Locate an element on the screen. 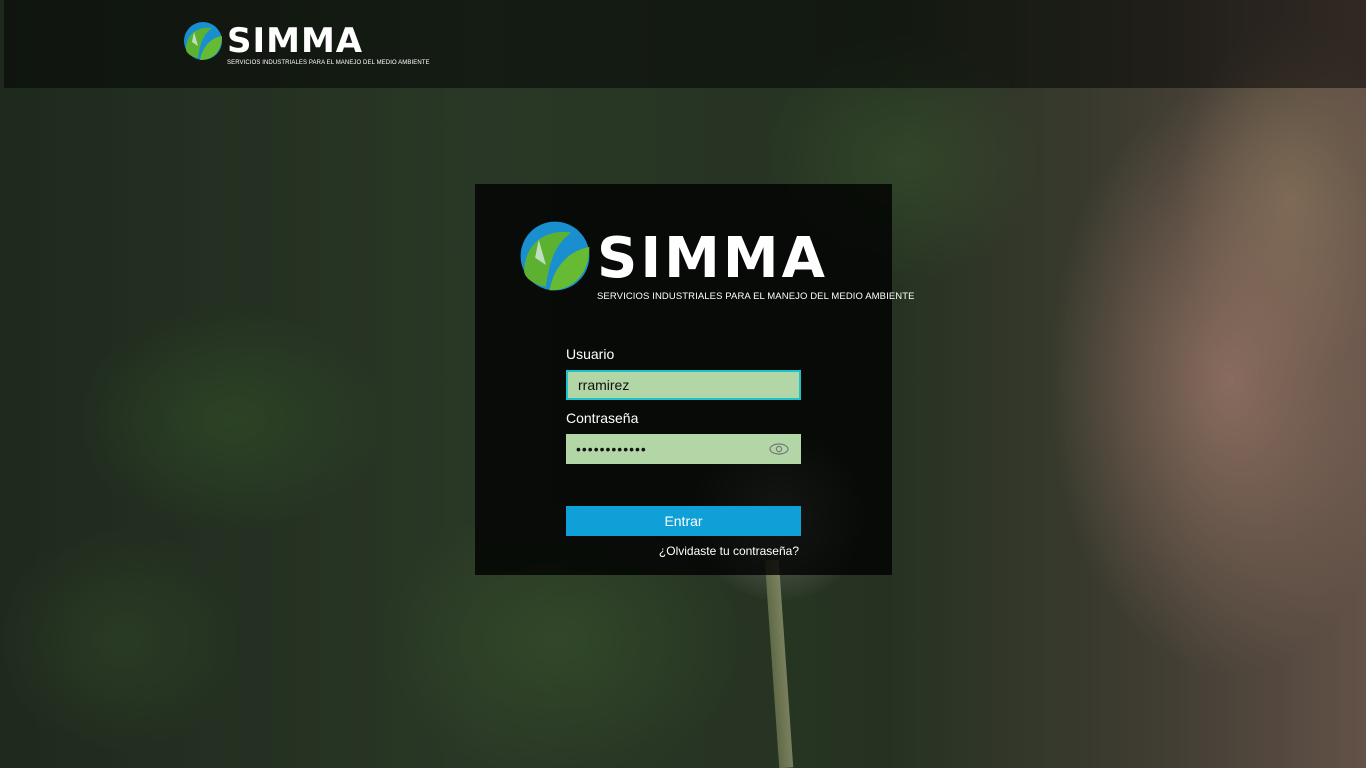 The height and width of the screenshot is (768, 1366). password-value: •••••••••••• is located at coordinates (611, 449).